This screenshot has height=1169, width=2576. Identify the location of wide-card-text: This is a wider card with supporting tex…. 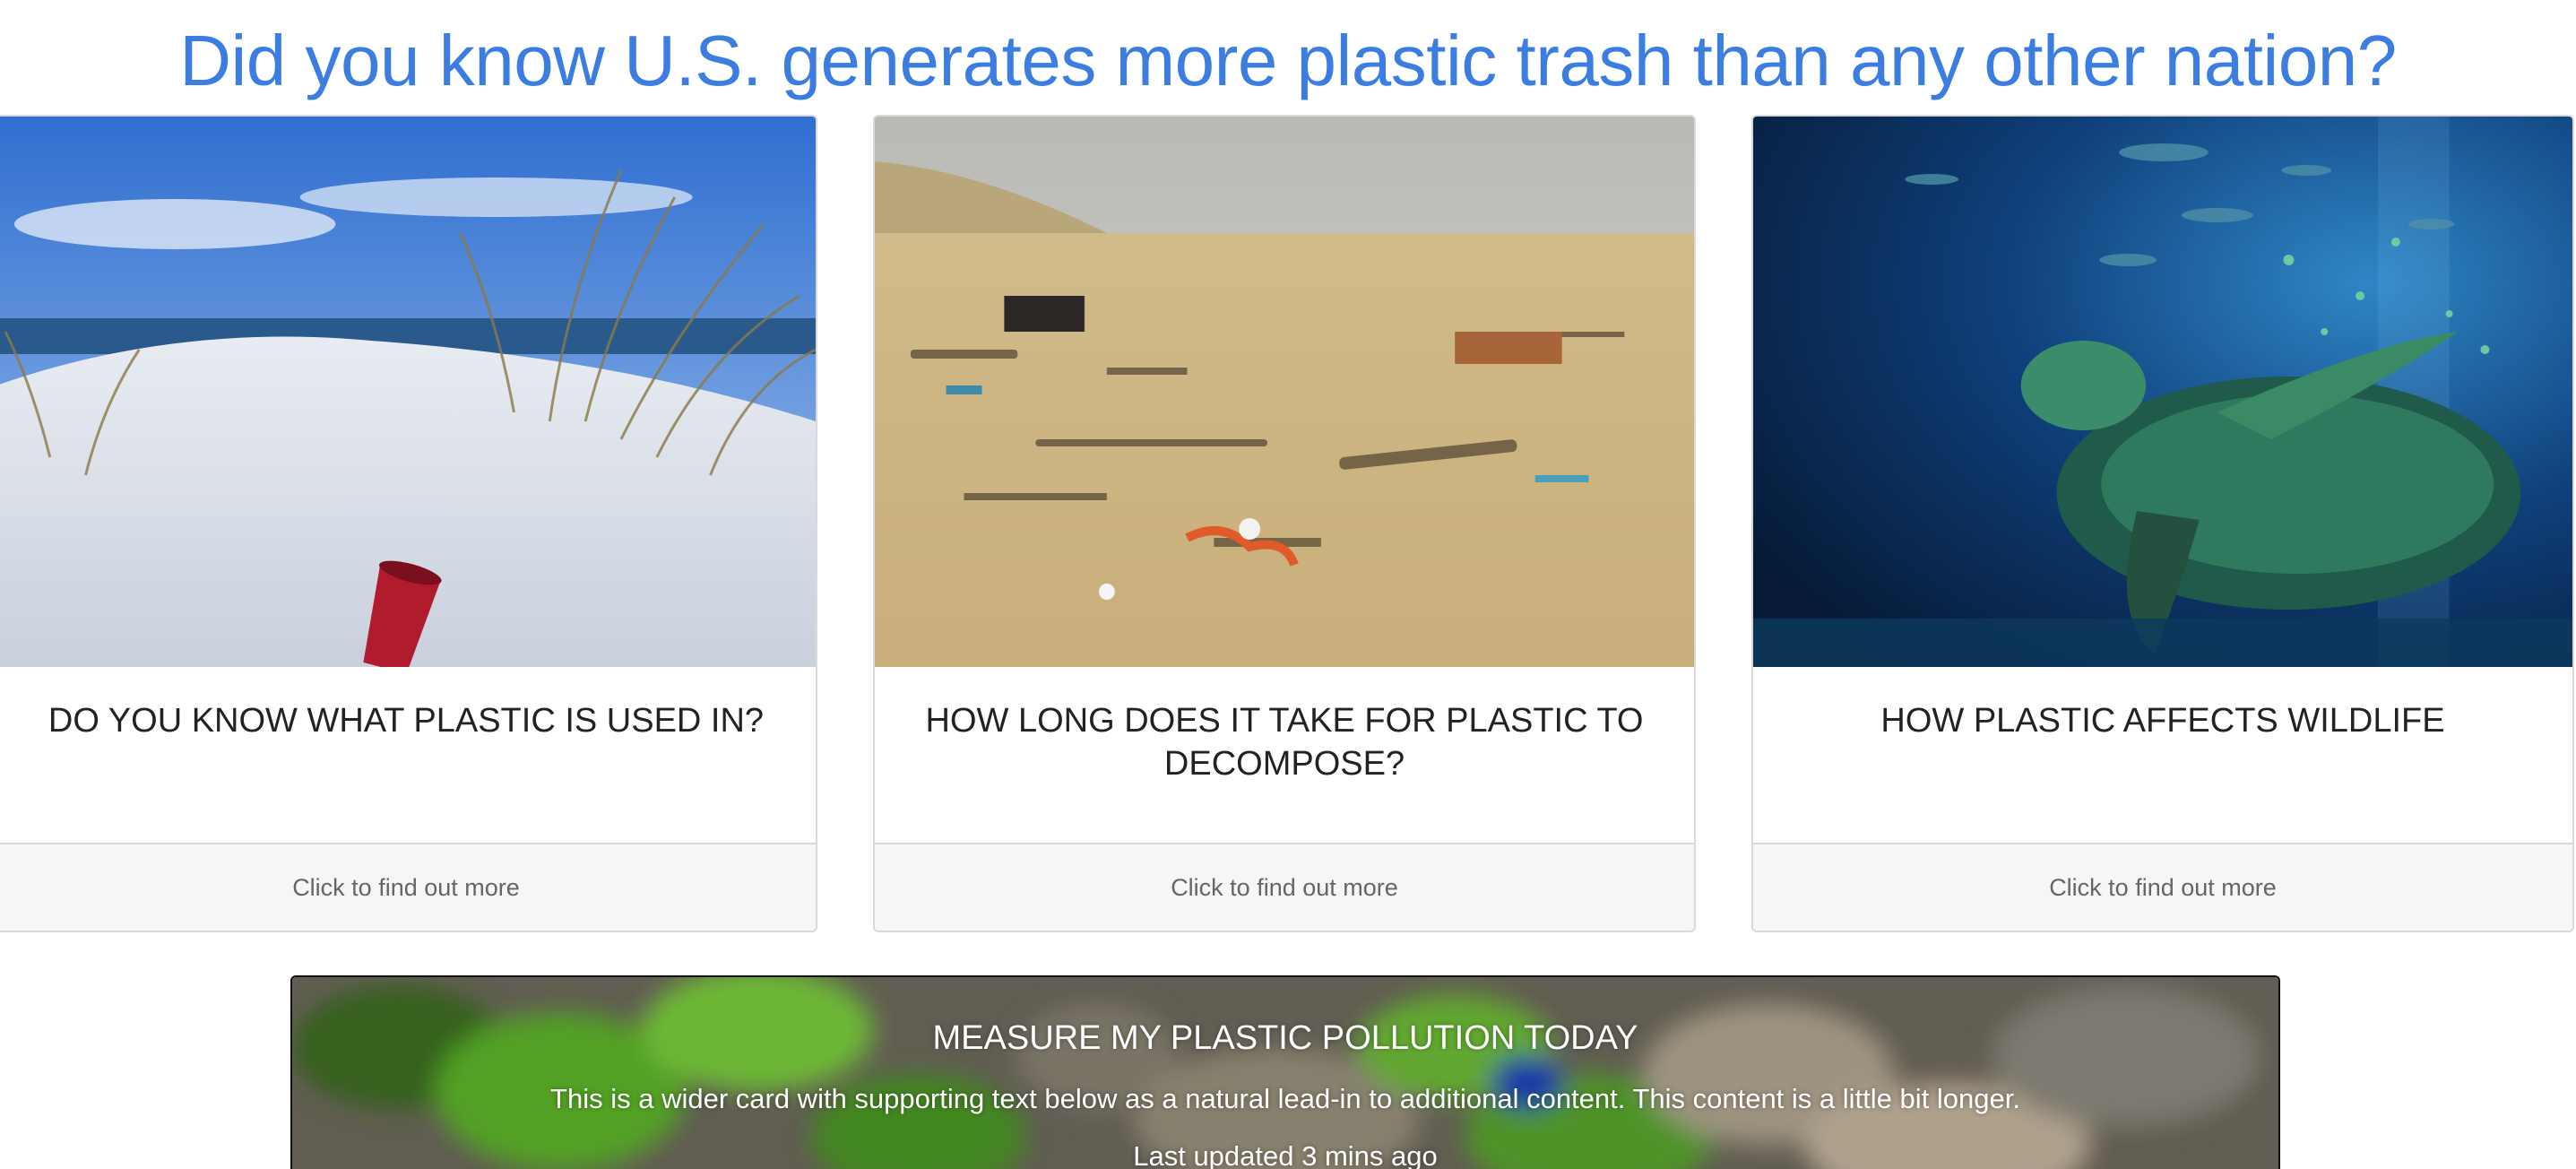
(1285, 1099).